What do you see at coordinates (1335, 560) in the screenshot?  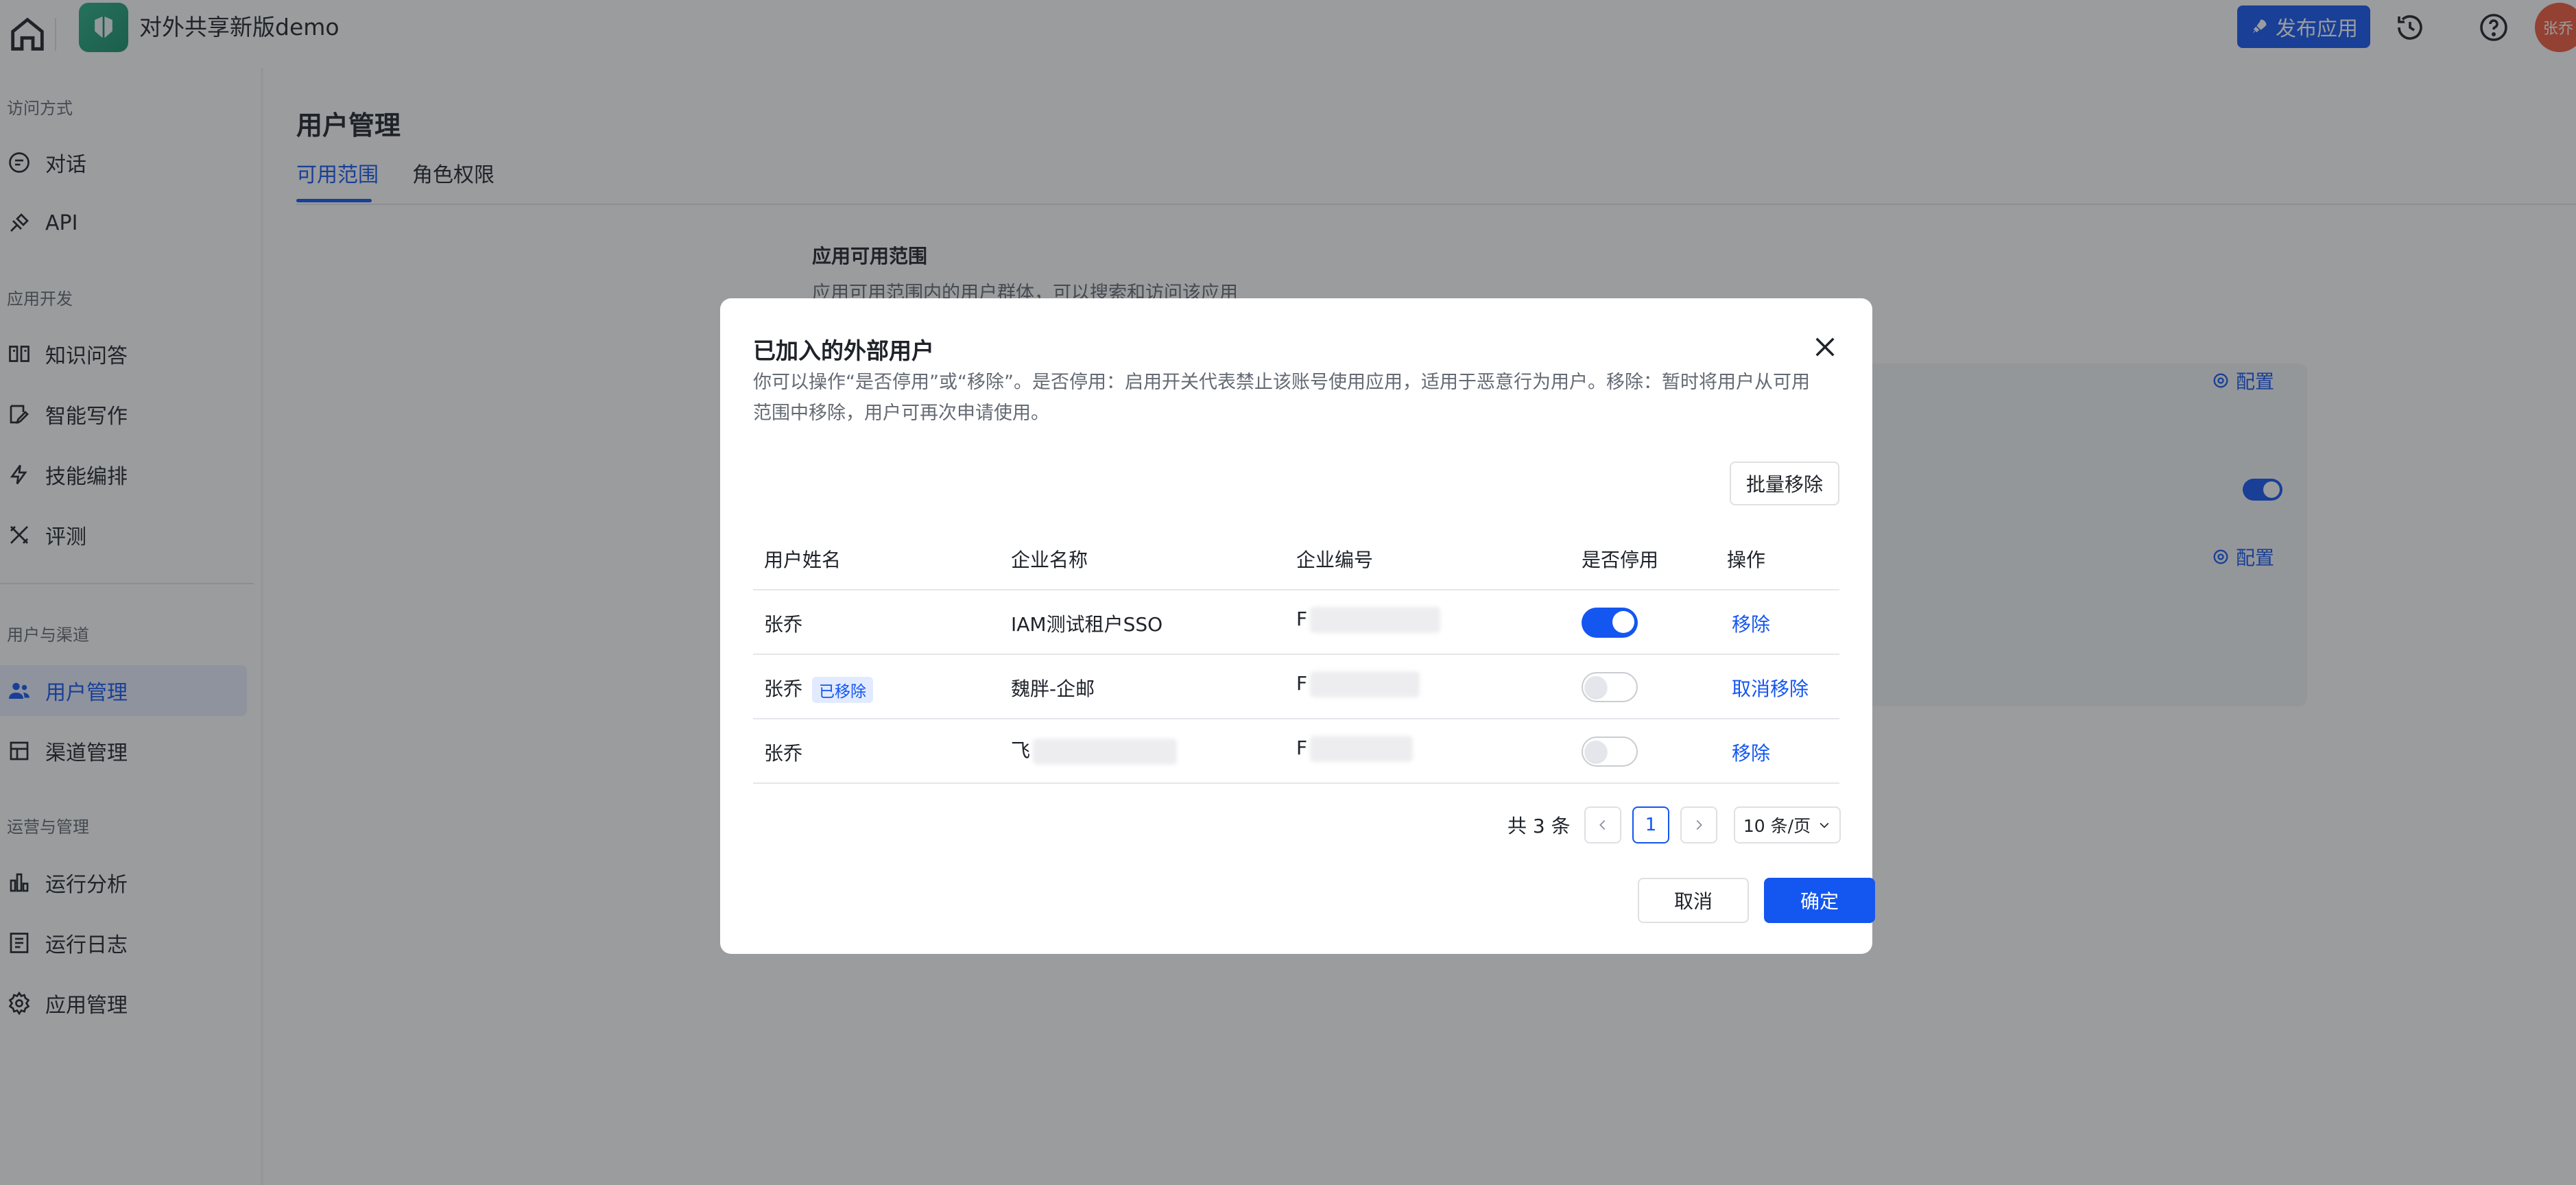 I see `column-header-company-id: 企业编号` at bounding box center [1335, 560].